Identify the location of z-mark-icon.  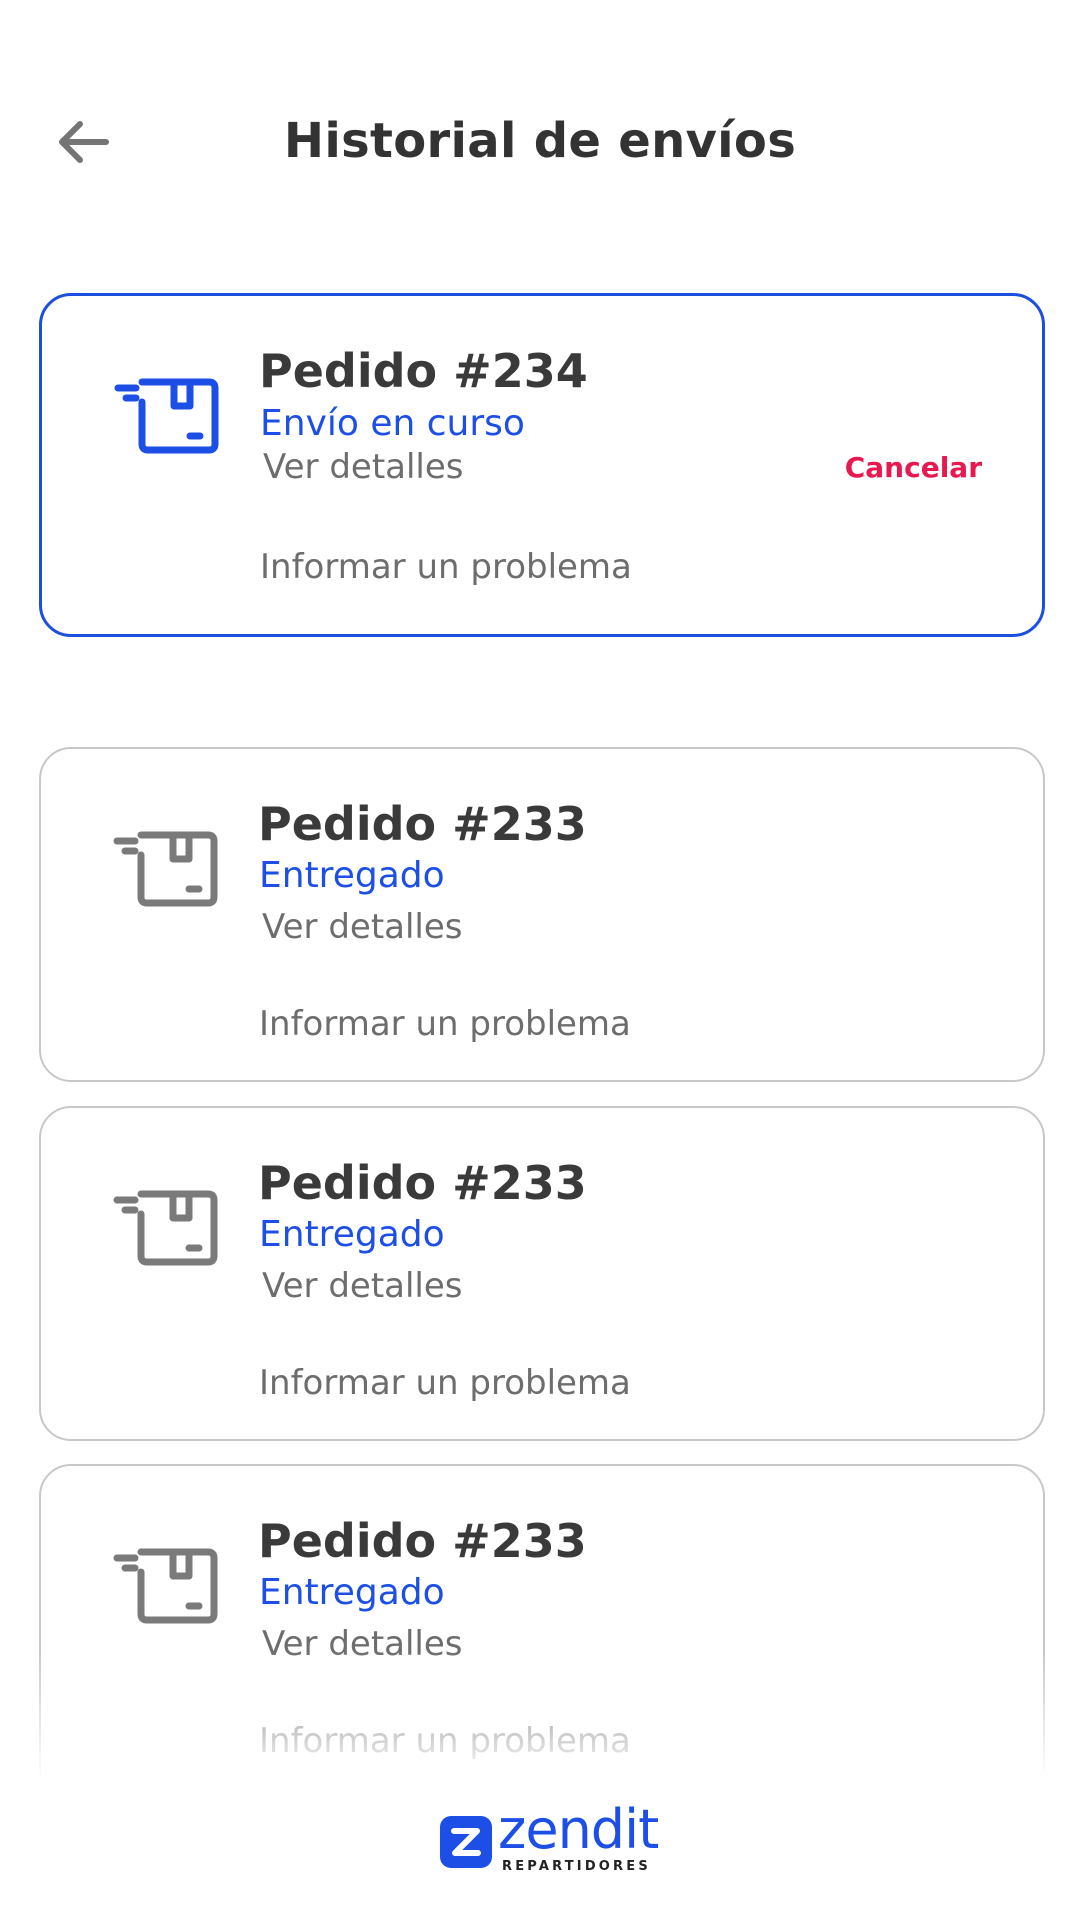
(466, 1842).